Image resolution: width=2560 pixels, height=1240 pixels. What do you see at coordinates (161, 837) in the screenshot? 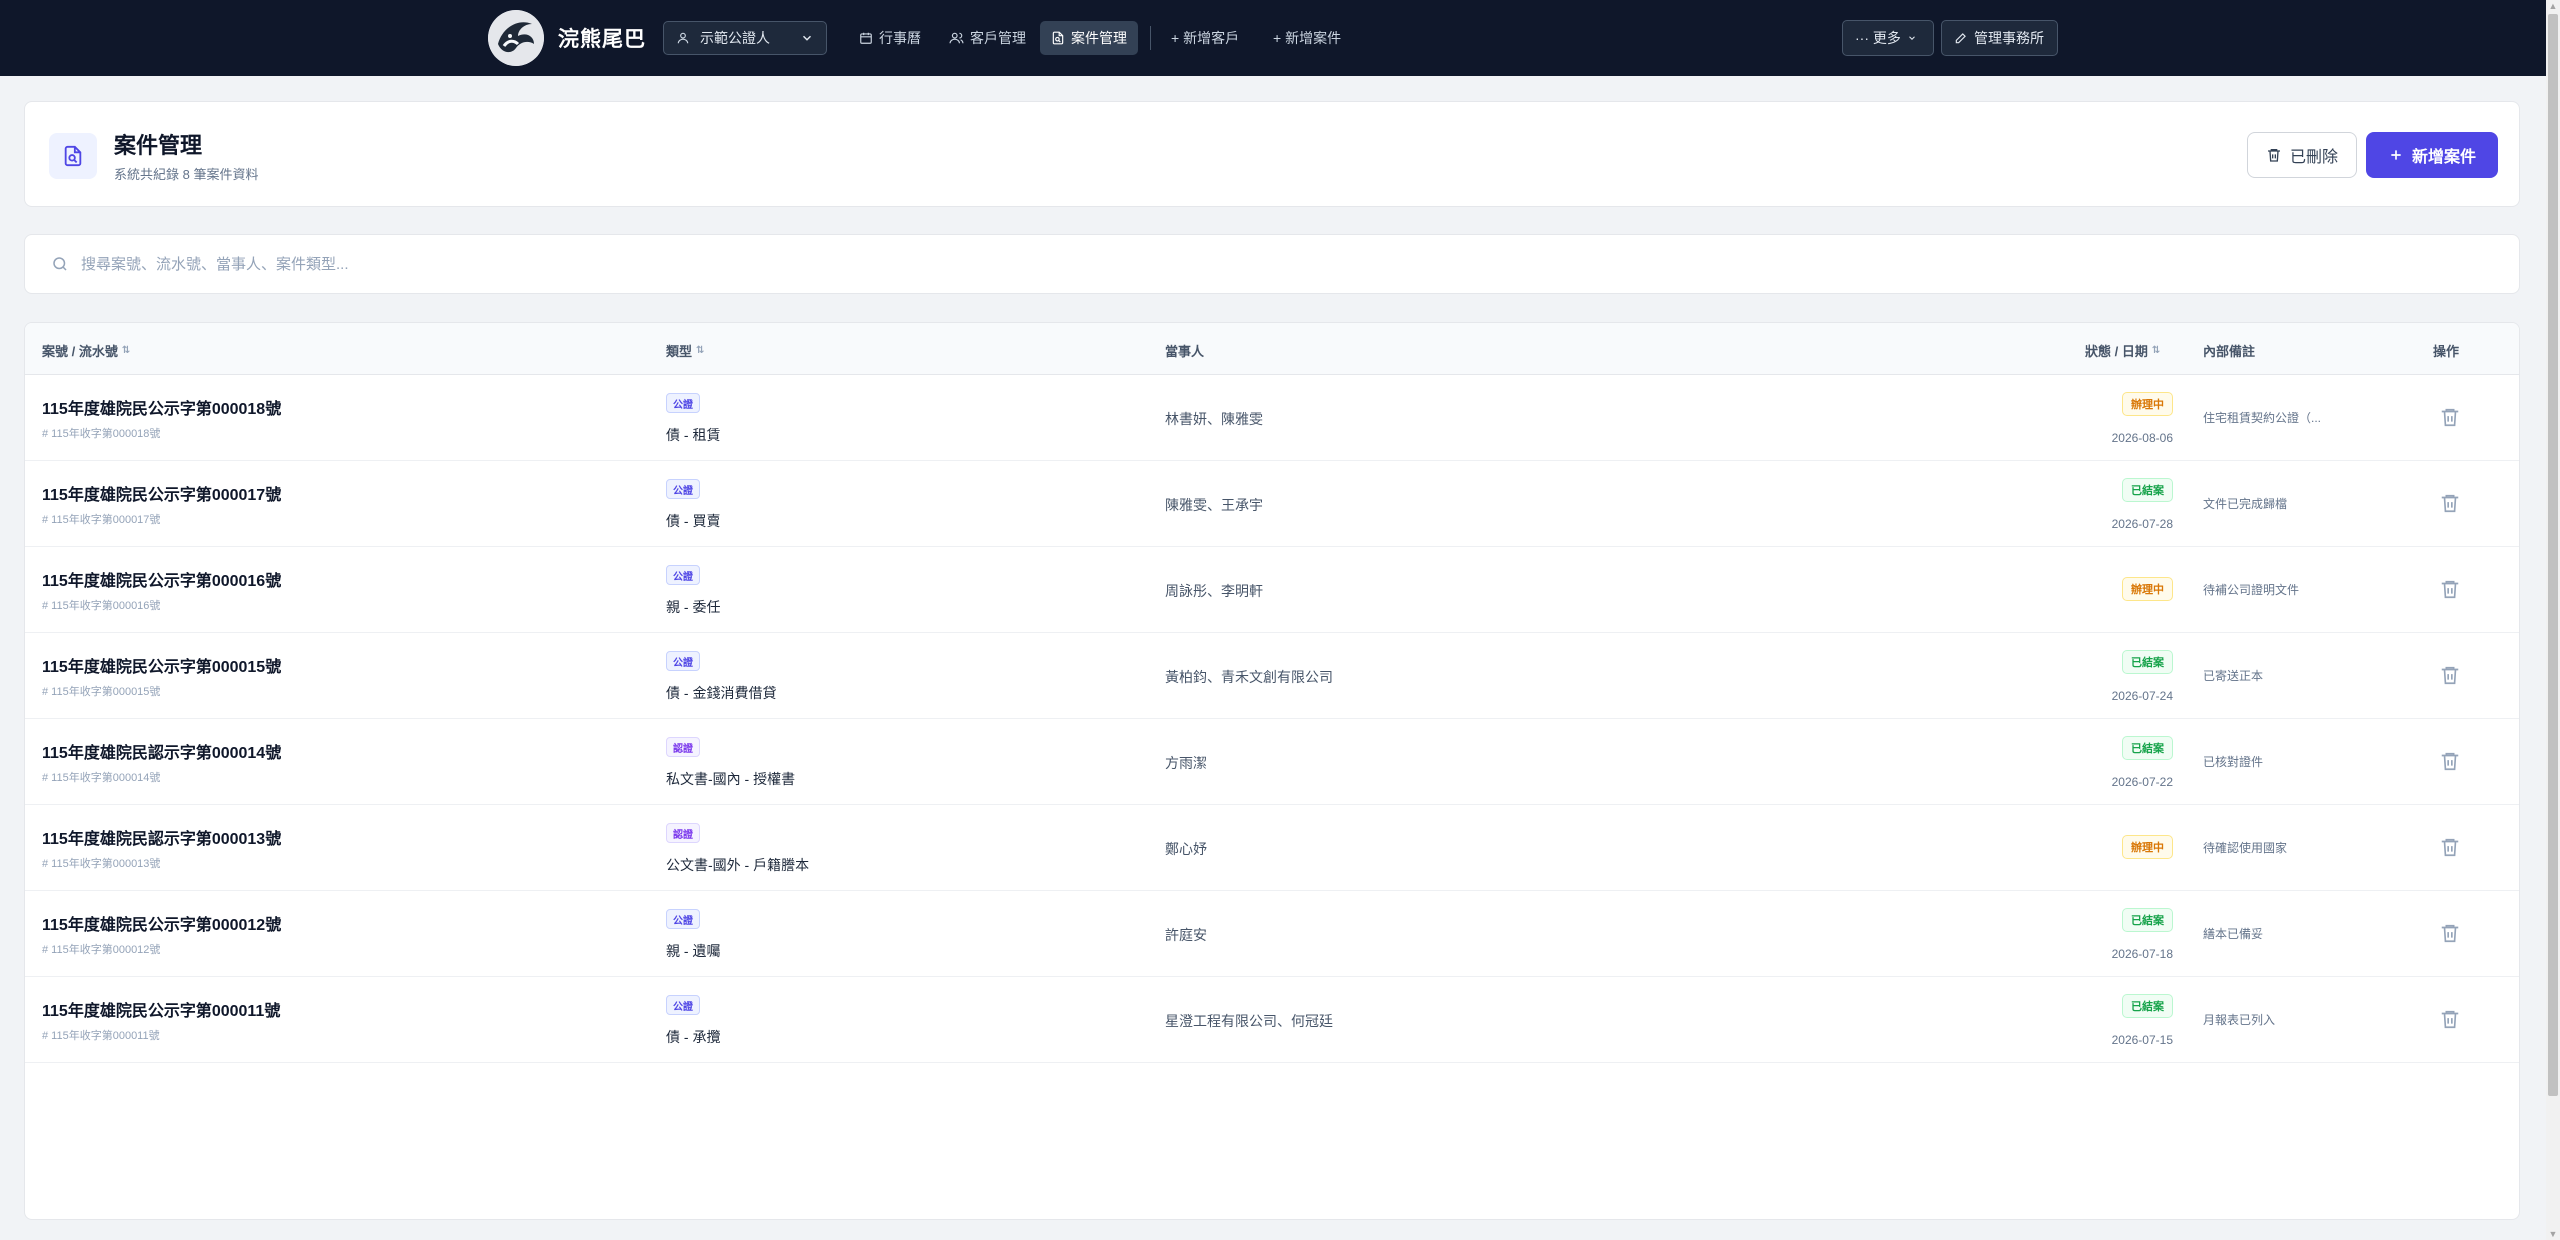
I see `case-number: 115年度雄院民認示字第000013號` at bounding box center [161, 837].